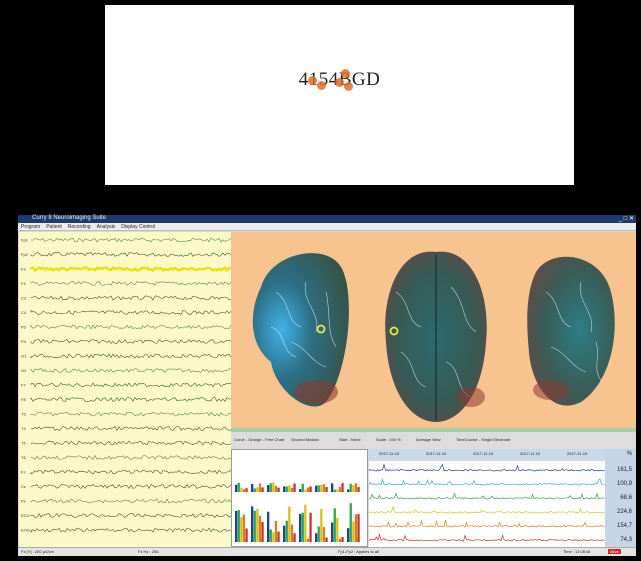 Image resolution: width=641 pixels, height=561 pixels. What do you see at coordinates (23, 414) in the screenshot?
I see `channel-label: T3` at bounding box center [23, 414].